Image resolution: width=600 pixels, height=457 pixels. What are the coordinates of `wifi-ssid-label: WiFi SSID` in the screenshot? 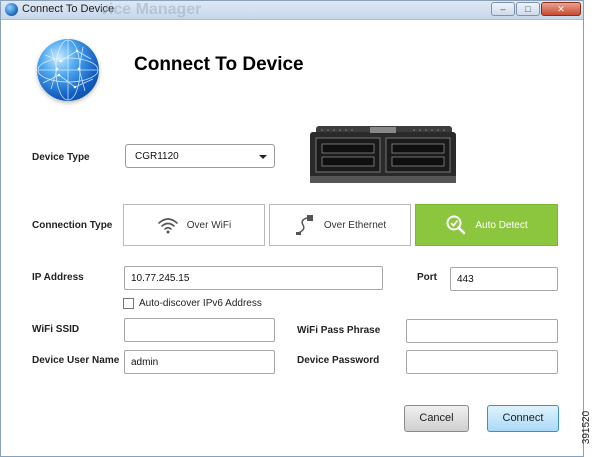 It's located at (56, 329).